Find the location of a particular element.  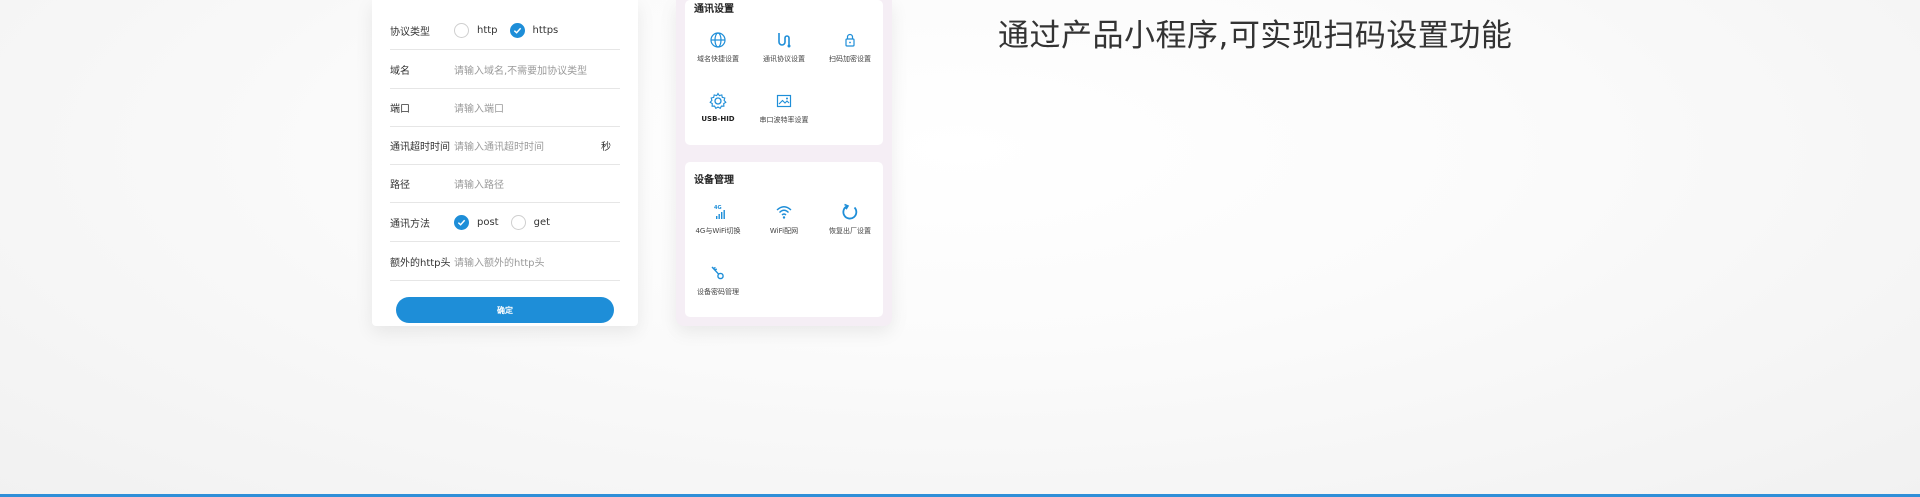

grid-item-usb-hid: USB-HID is located at coordinates (718, 107).